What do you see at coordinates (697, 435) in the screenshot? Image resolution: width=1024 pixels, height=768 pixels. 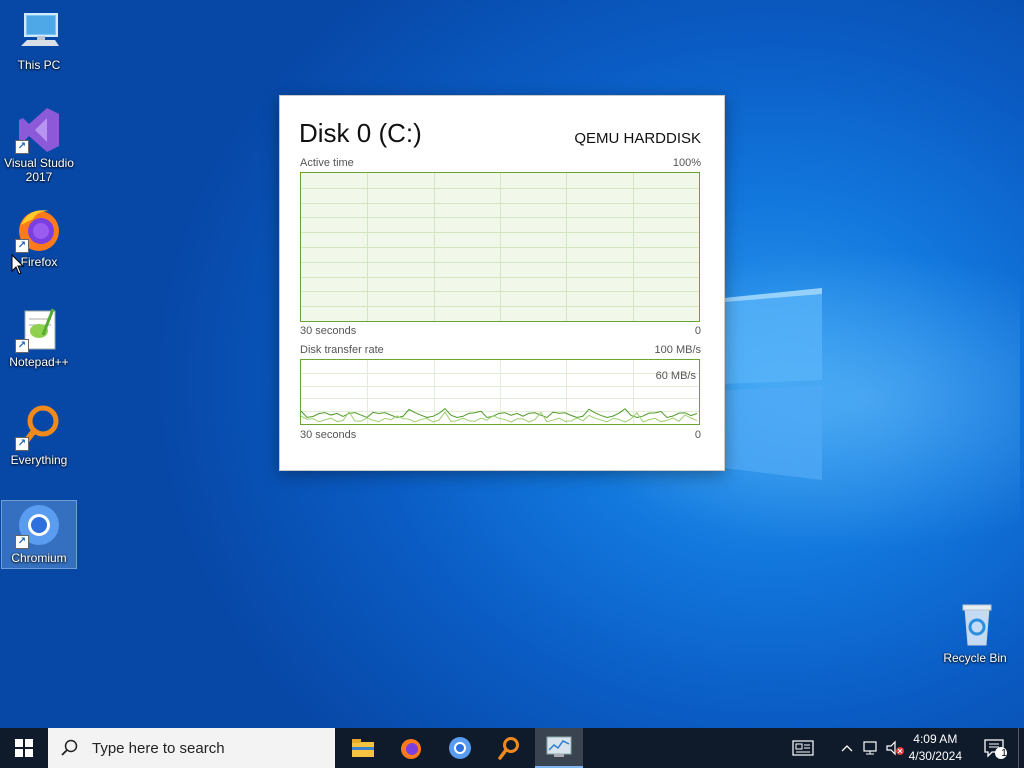 I see `transfer-rate-min-label: 0` at bounding box center [697, 435].